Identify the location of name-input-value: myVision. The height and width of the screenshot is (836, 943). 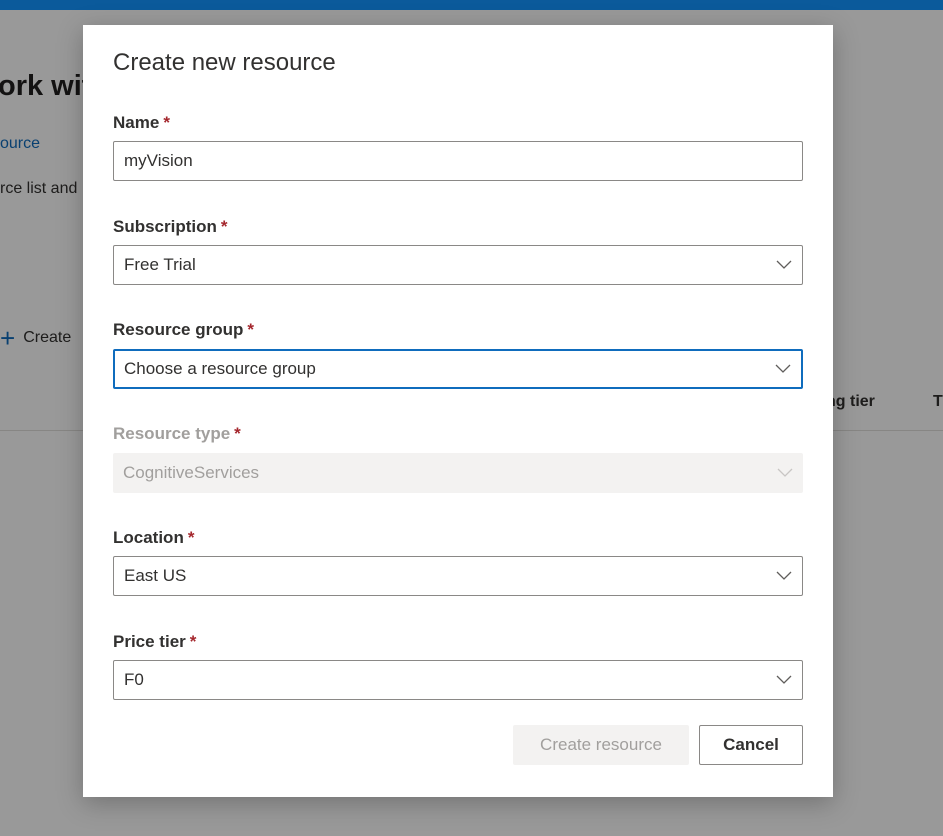
(158, 160).